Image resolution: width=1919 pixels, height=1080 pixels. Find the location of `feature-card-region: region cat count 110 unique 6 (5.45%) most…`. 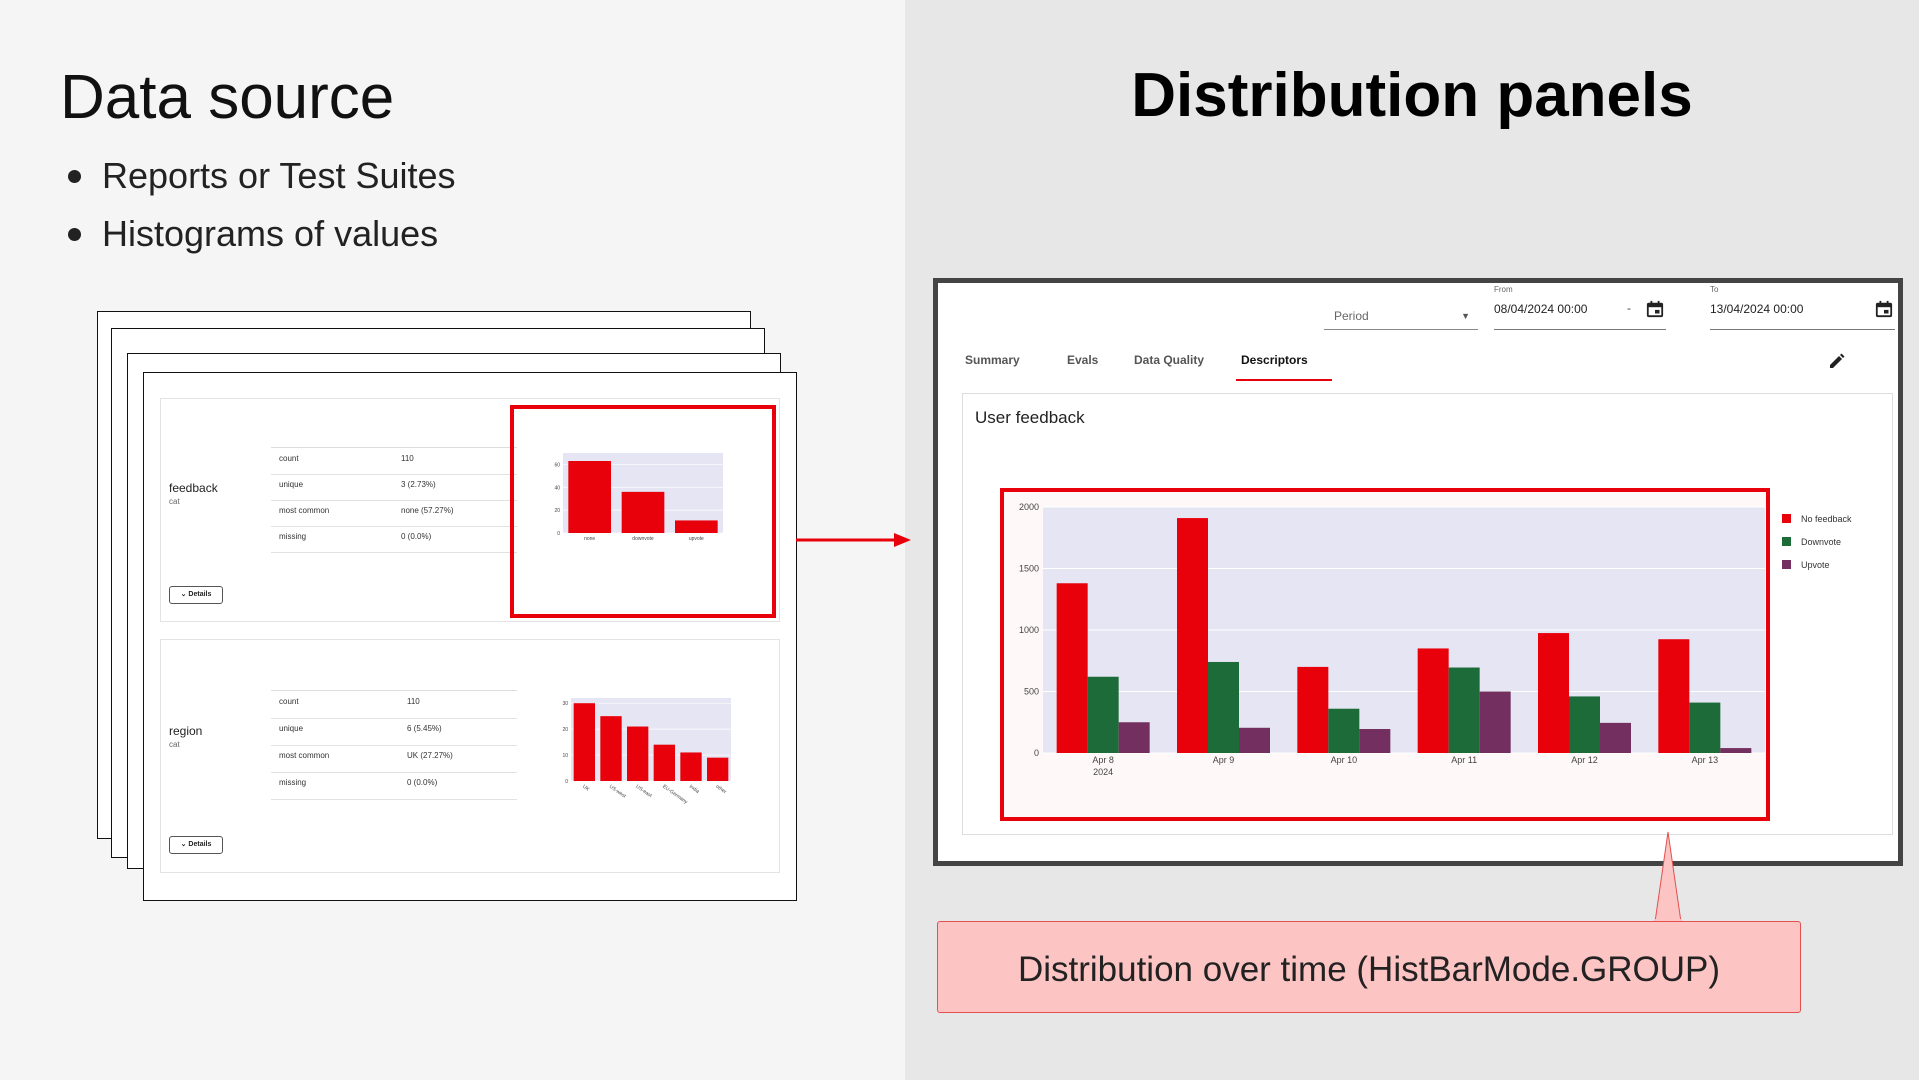

feature-card-region: region cat count 110 unique 6 (5.45%) most… is located at coordinates (470, 756).